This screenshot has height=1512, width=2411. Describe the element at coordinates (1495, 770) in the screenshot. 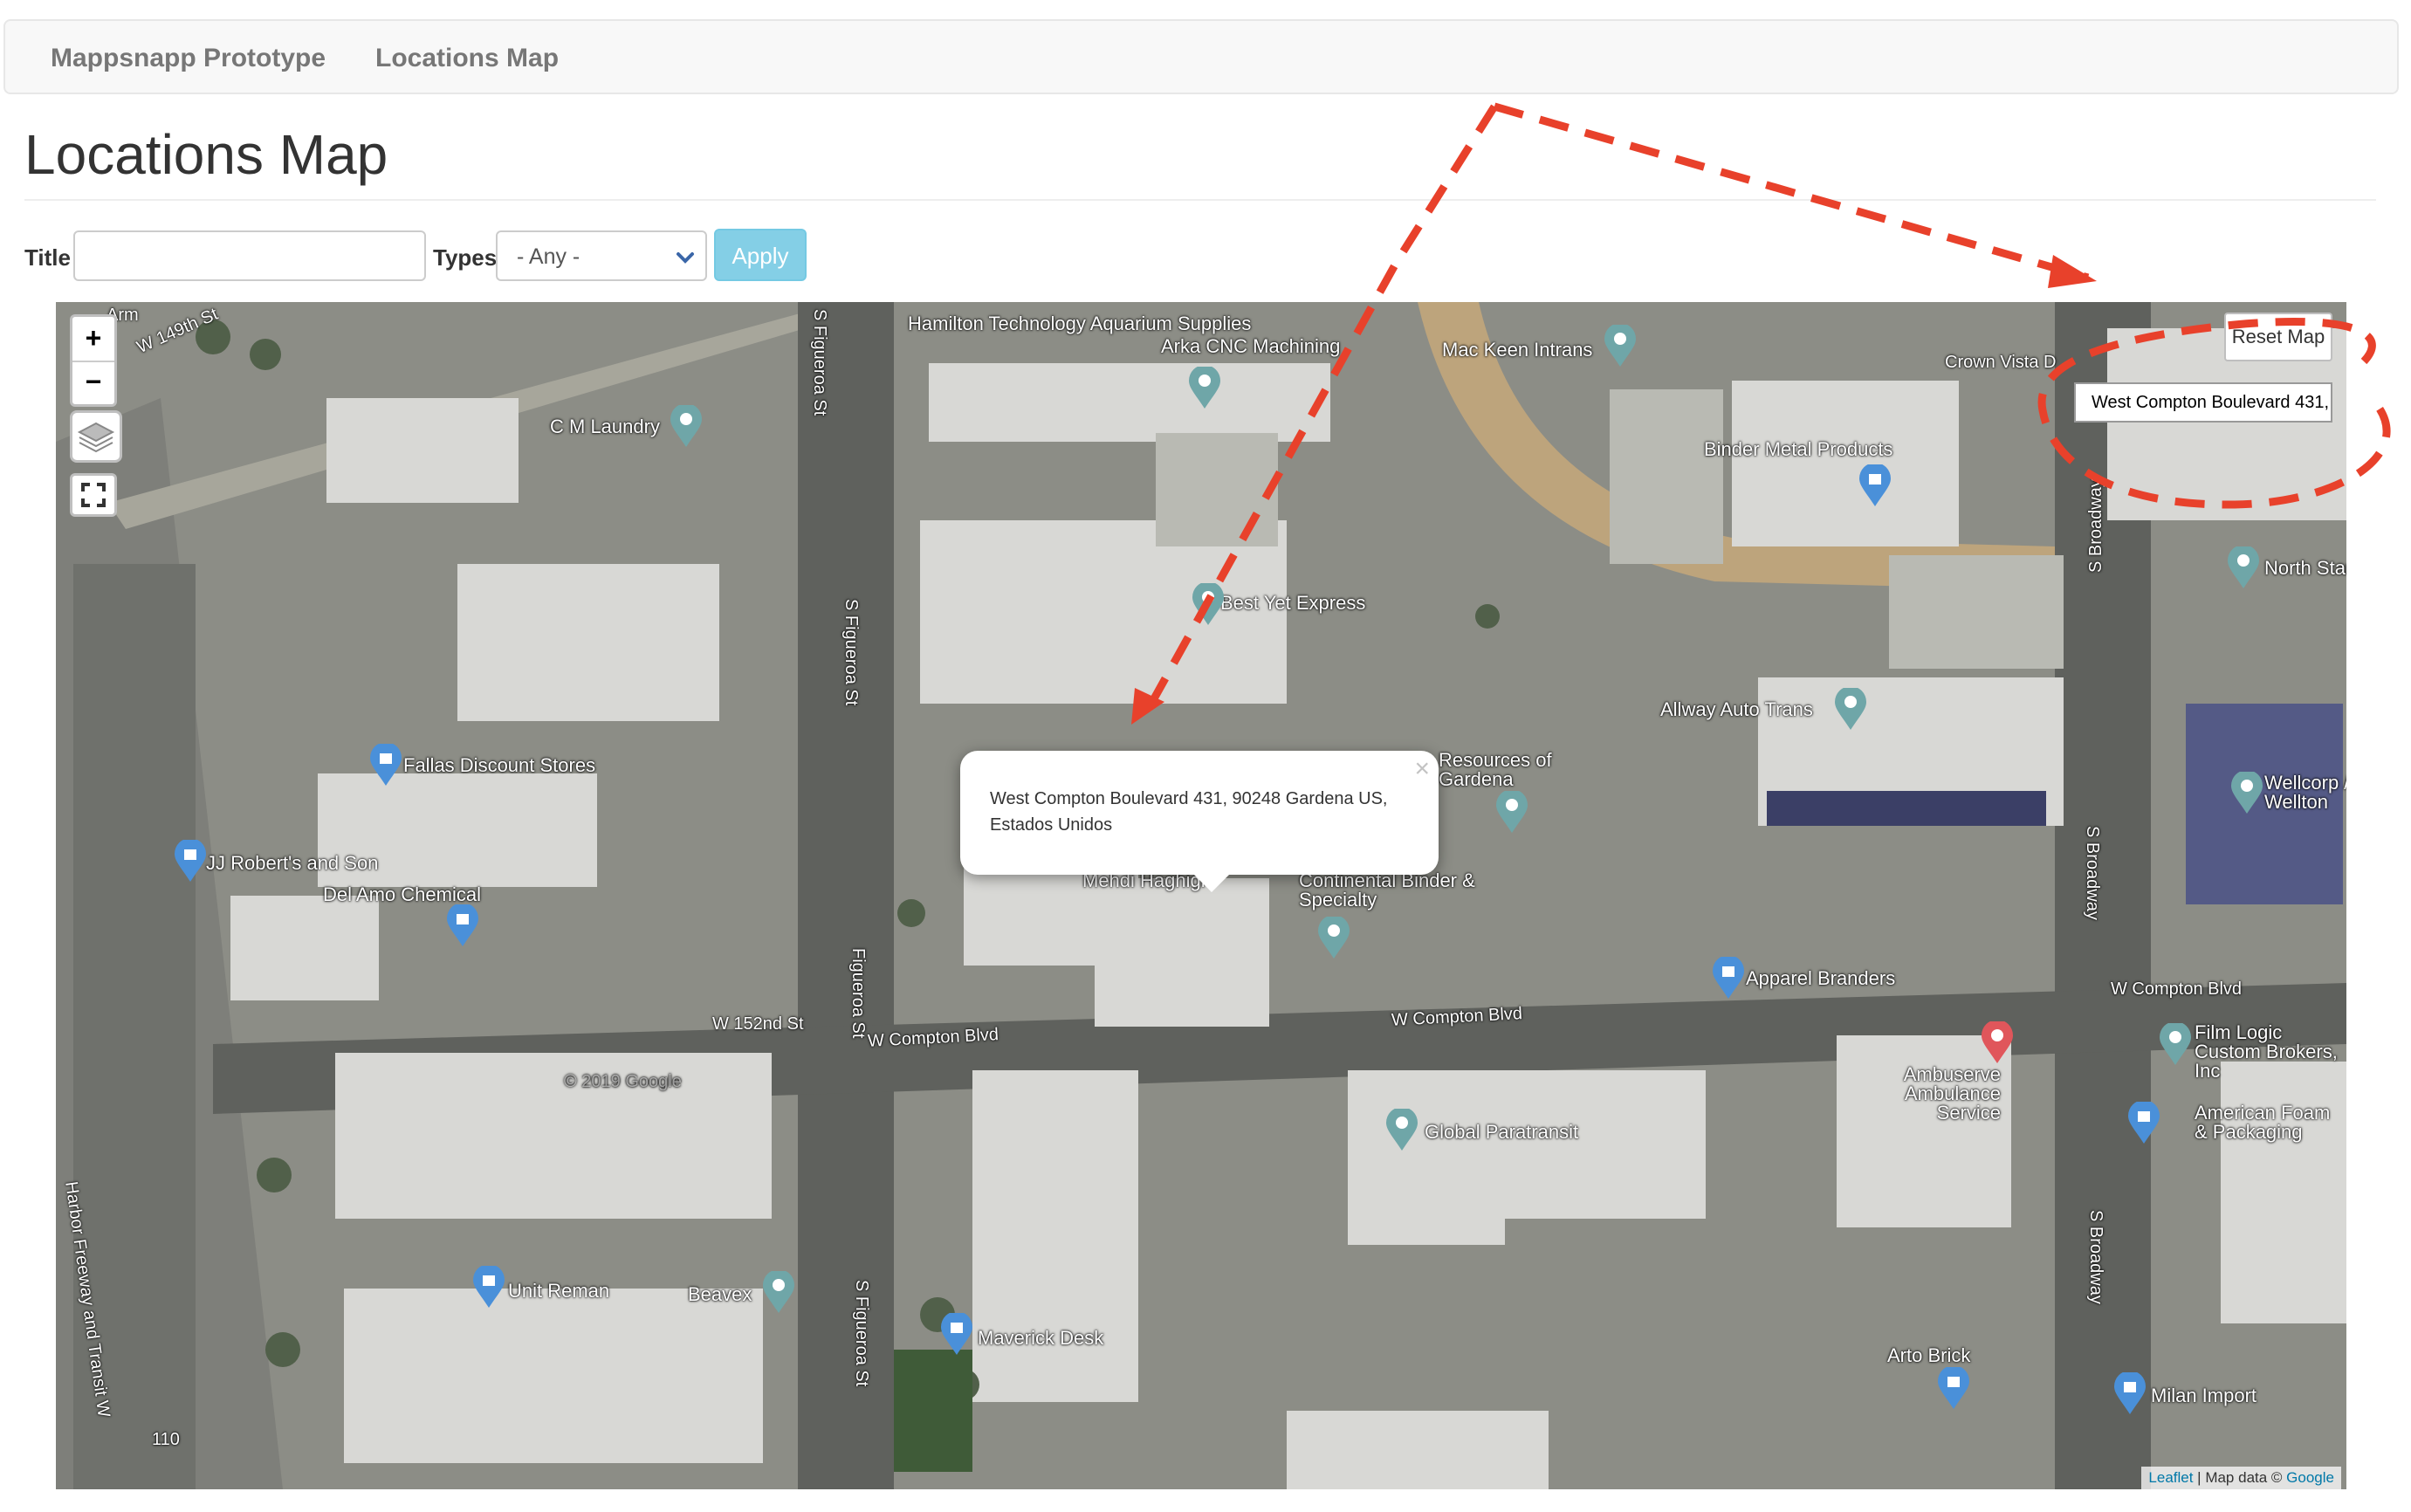

I see `place-label: Resources of Gardena` at that location.